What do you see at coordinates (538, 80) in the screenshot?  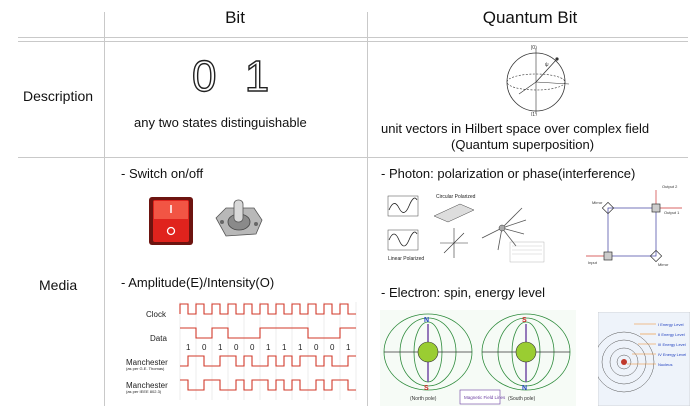 I see `bloch-sphere-diagram: |0⟩ |1⟩ ψ` at bounding box center [538, 80].